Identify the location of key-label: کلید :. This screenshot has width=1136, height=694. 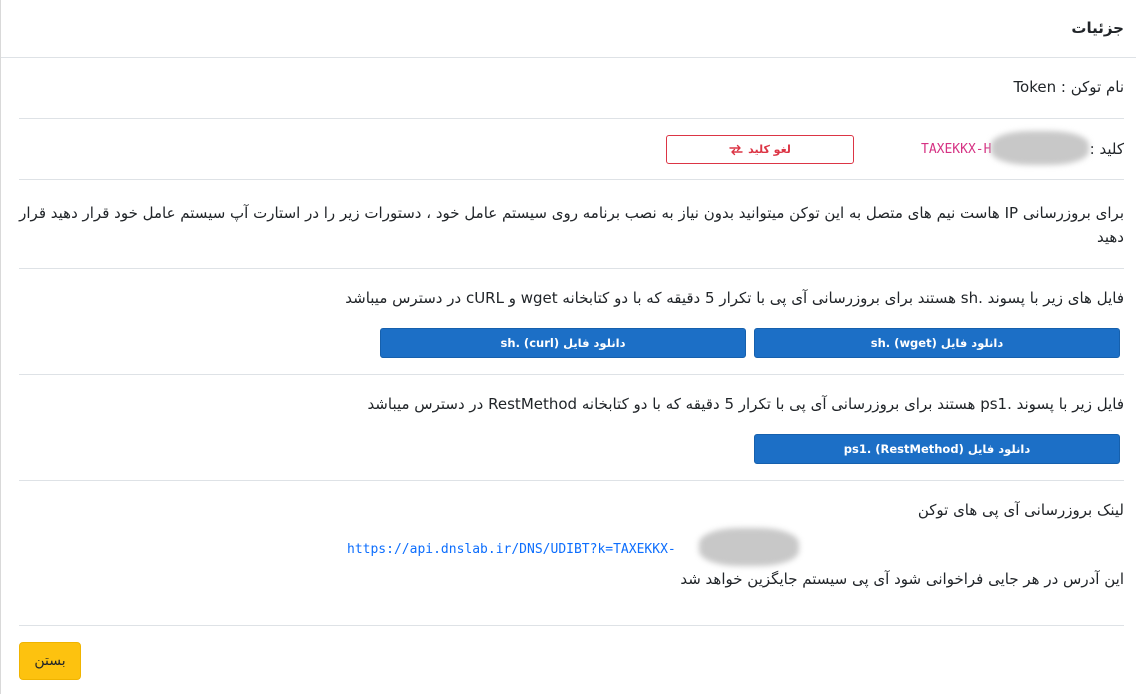
(1106, 149).